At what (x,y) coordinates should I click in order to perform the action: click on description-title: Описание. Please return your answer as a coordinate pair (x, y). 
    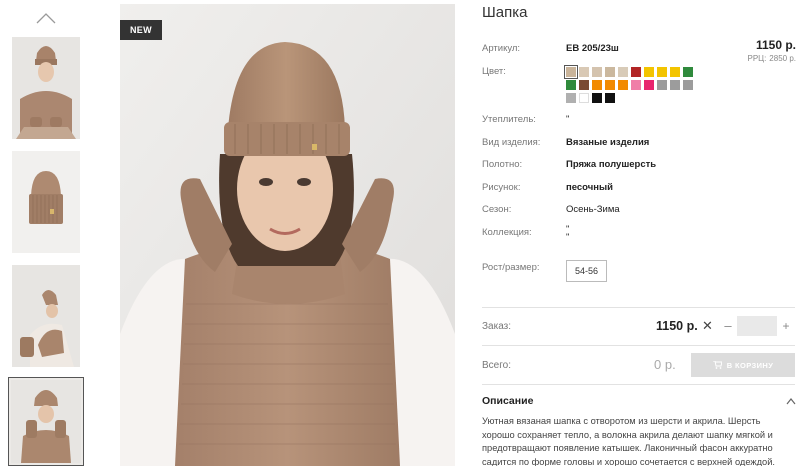
    Looking at the image, I should click on (508, 401).